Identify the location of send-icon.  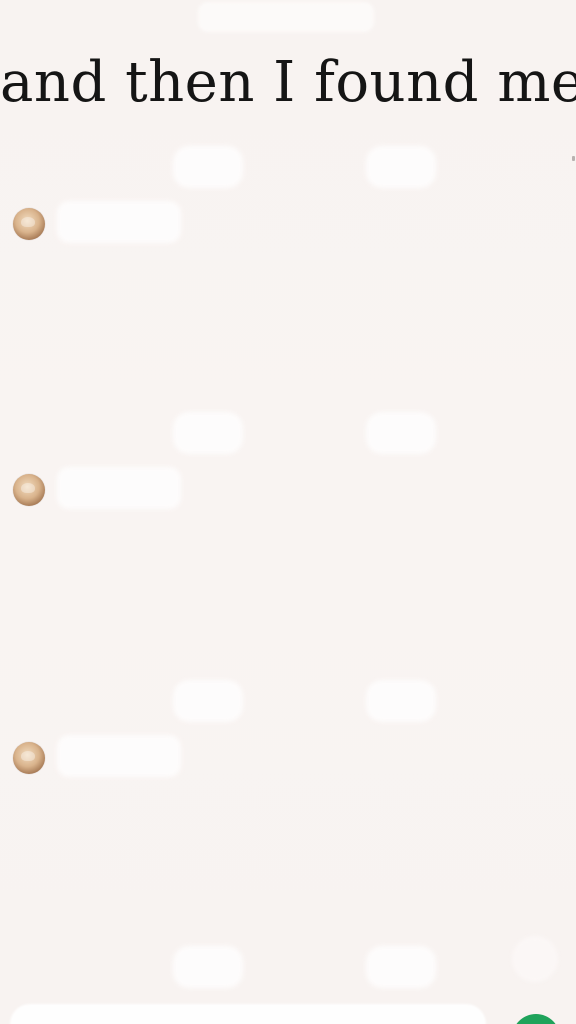
(536, 1019).